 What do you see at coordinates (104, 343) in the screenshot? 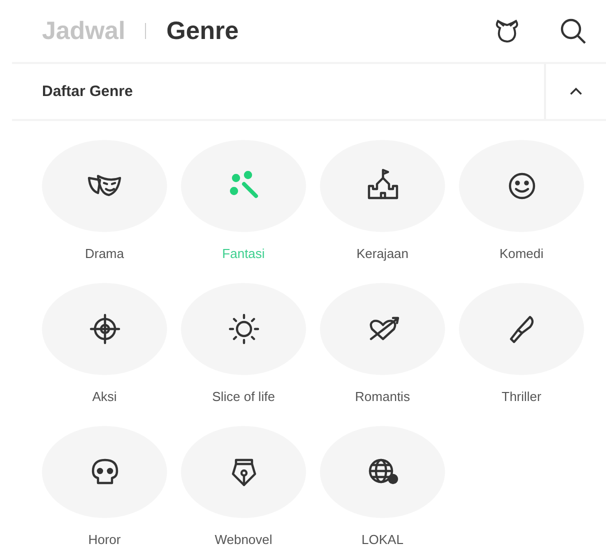
I see `genre-item: Aksi` at bounding box center [104, 343].